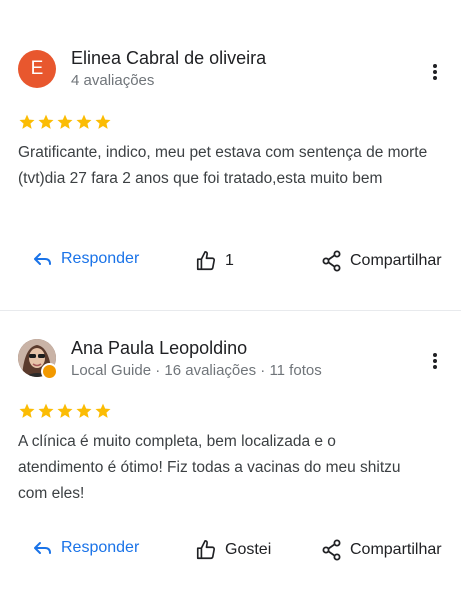  What do you see at coordinates (159, 348) in the screenshot?
I see `reviewer-name: Ana Paula Leopoldino` at bounding box center [159, 348].